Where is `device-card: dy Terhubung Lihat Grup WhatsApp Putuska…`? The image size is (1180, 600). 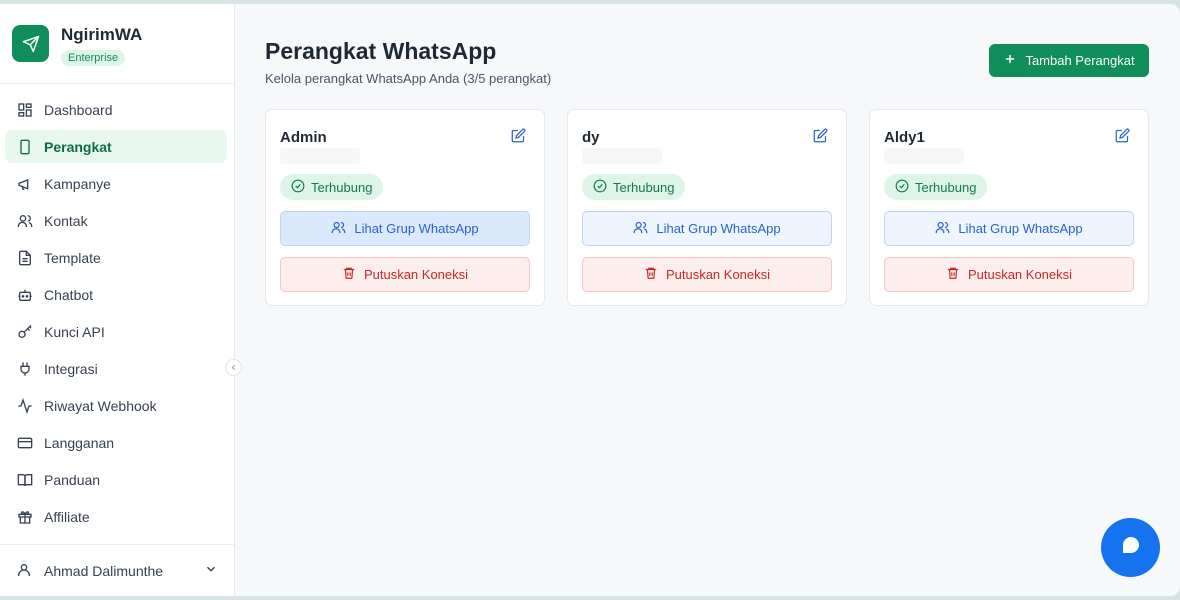 device-card: dy Terhubung Lihat Grup WhatsApp Putuska… is located at coordinates (707, 207).